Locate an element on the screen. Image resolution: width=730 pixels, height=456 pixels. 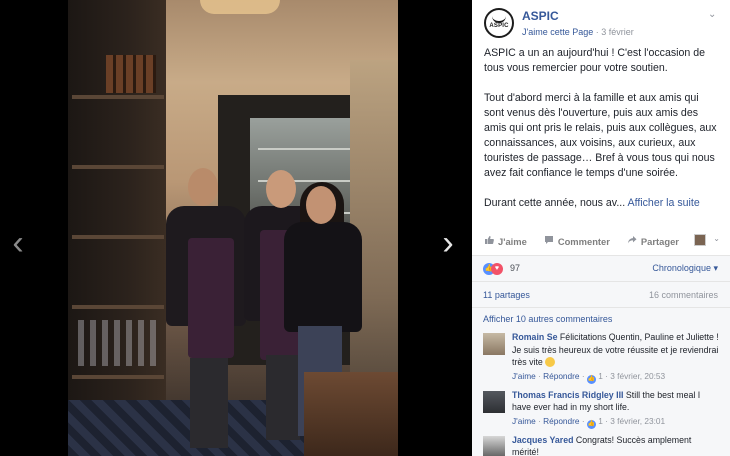
share-button: Partager is located at coordinates (653, 241).